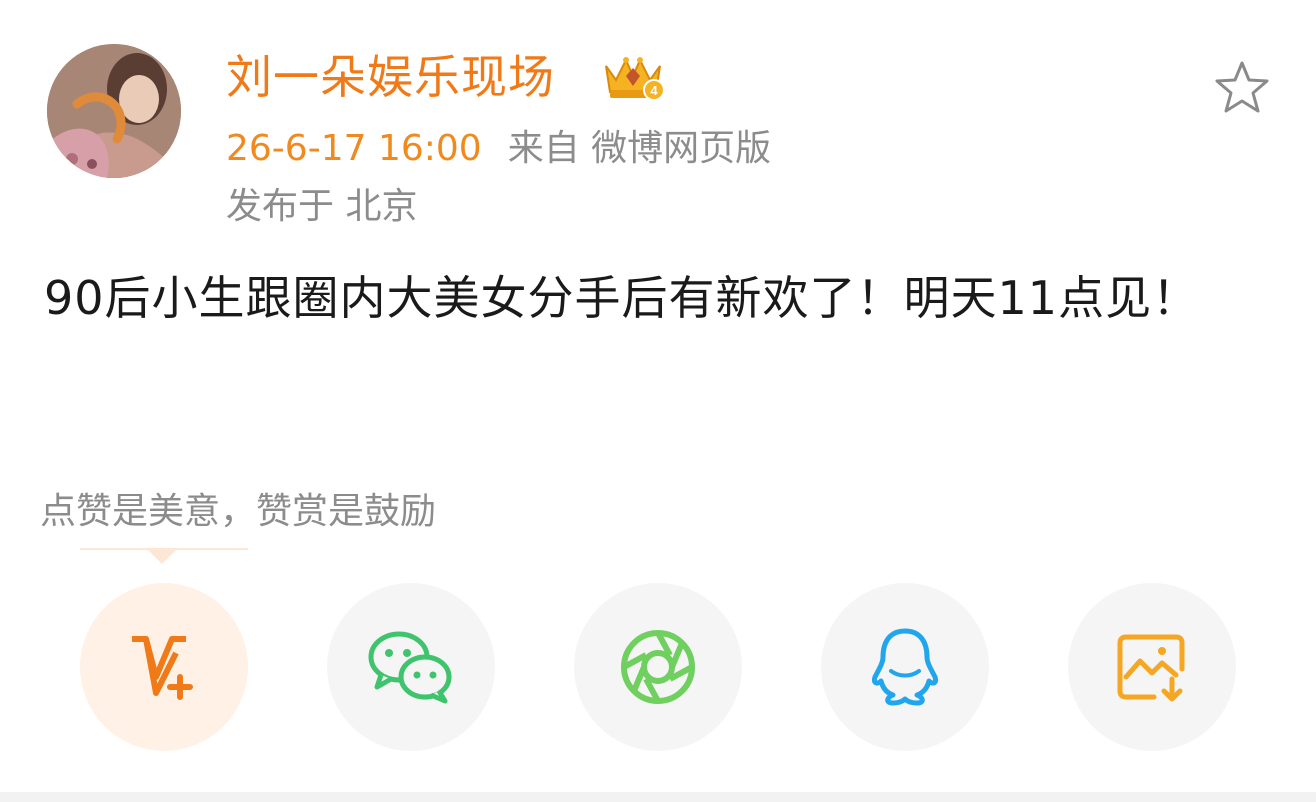  I want to click on save-image-icon, so click(1151, 668).